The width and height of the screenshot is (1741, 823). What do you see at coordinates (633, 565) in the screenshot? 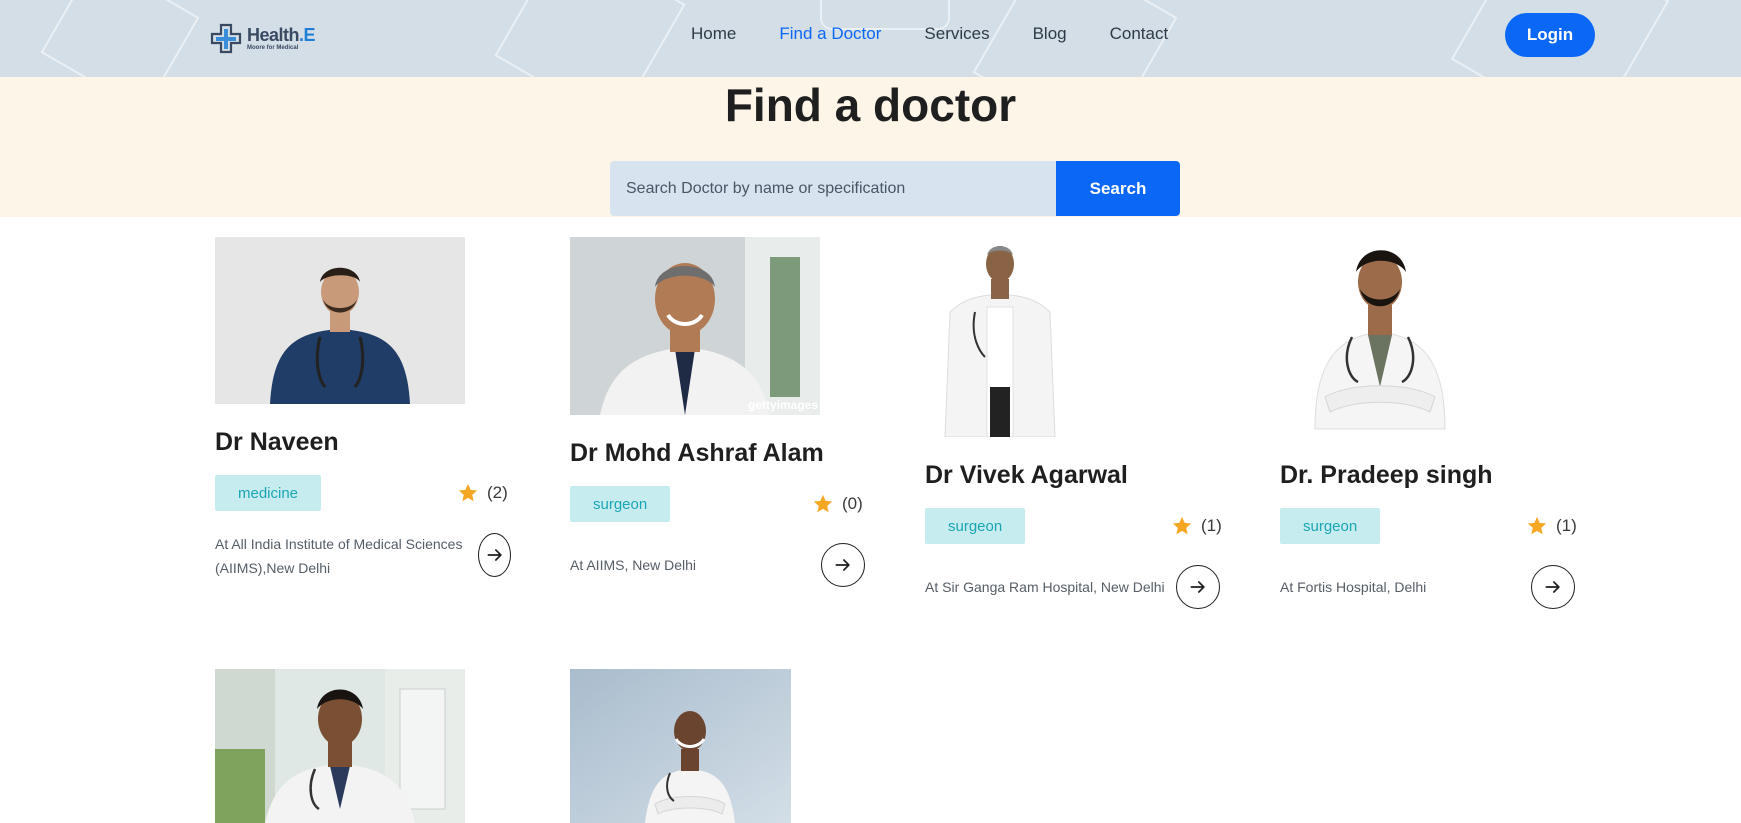
I see `doctor-location: At AIIMS, New Delhi` at bounding box center [633, 565].